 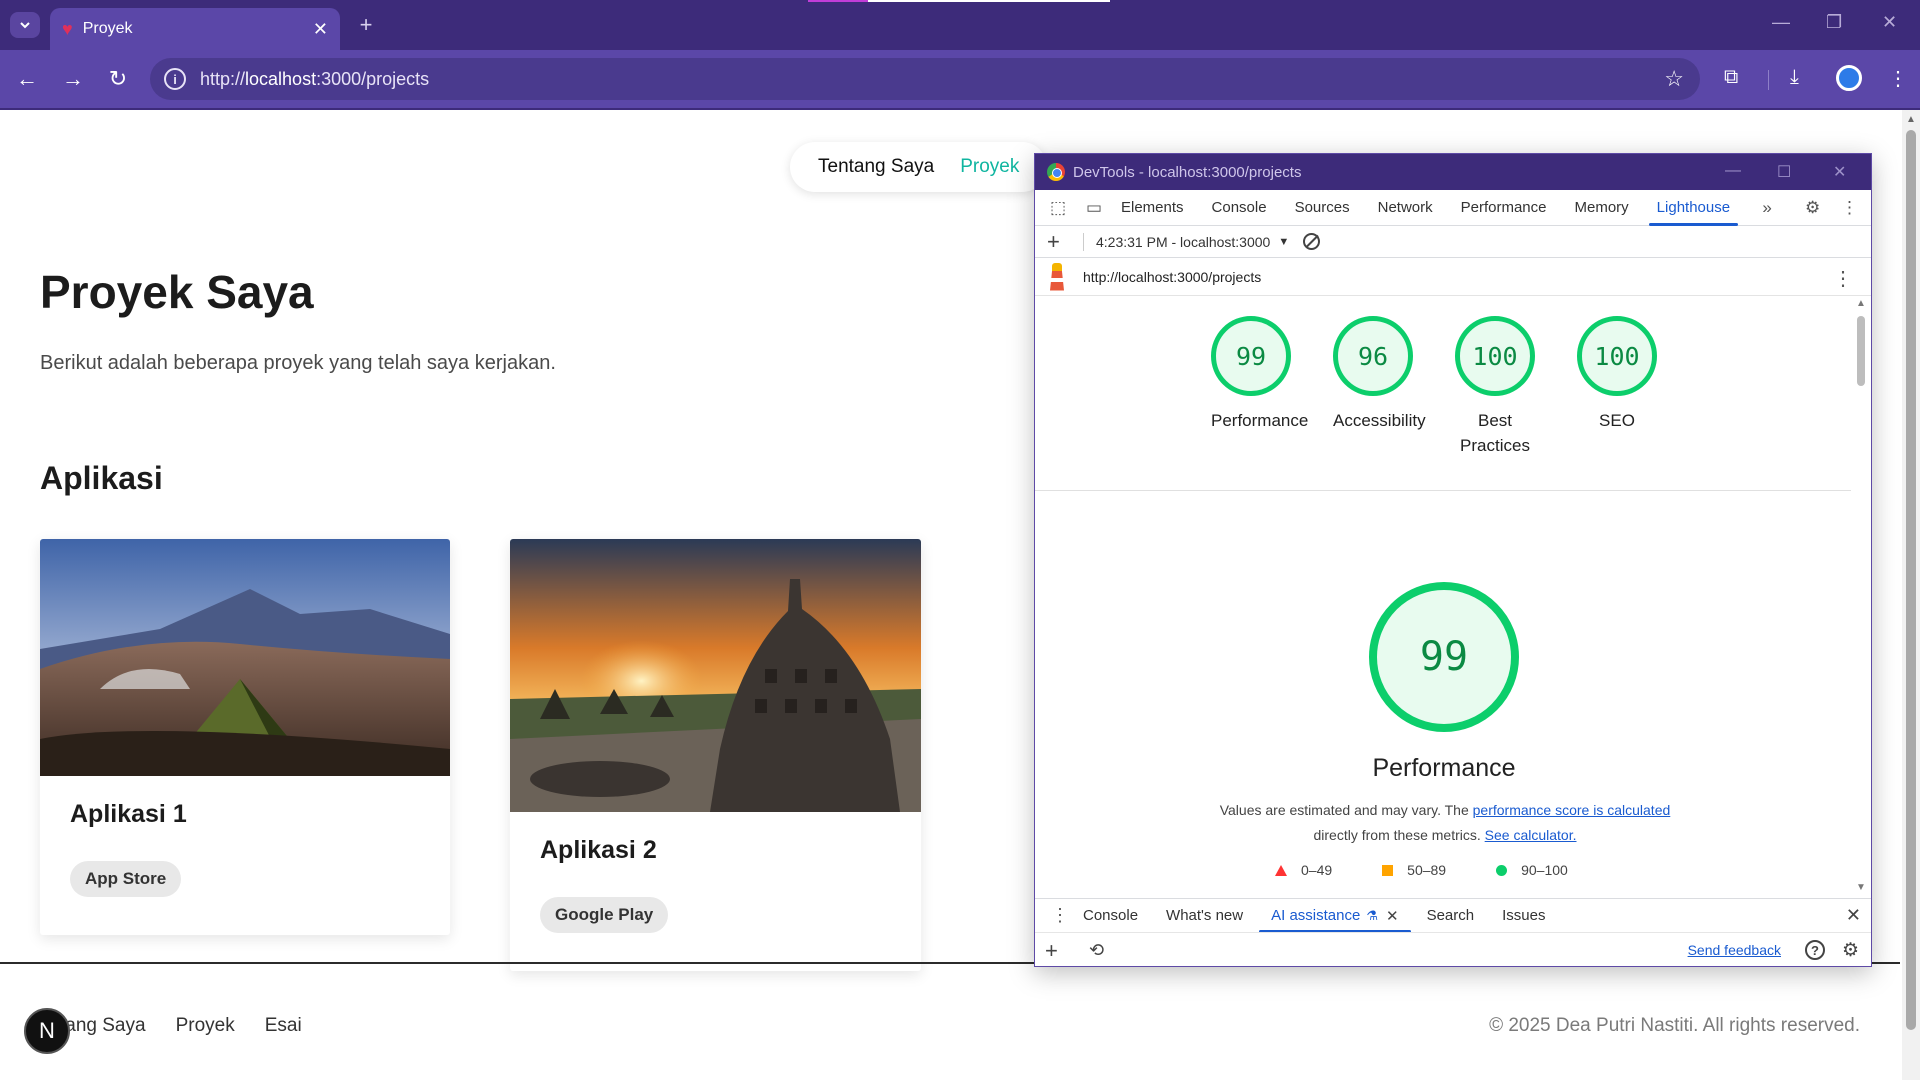 What do you see at coordinates (1504, 208) in the screenshot?
I see `tab-performance: Performance` at bounding box center [1504, 208].